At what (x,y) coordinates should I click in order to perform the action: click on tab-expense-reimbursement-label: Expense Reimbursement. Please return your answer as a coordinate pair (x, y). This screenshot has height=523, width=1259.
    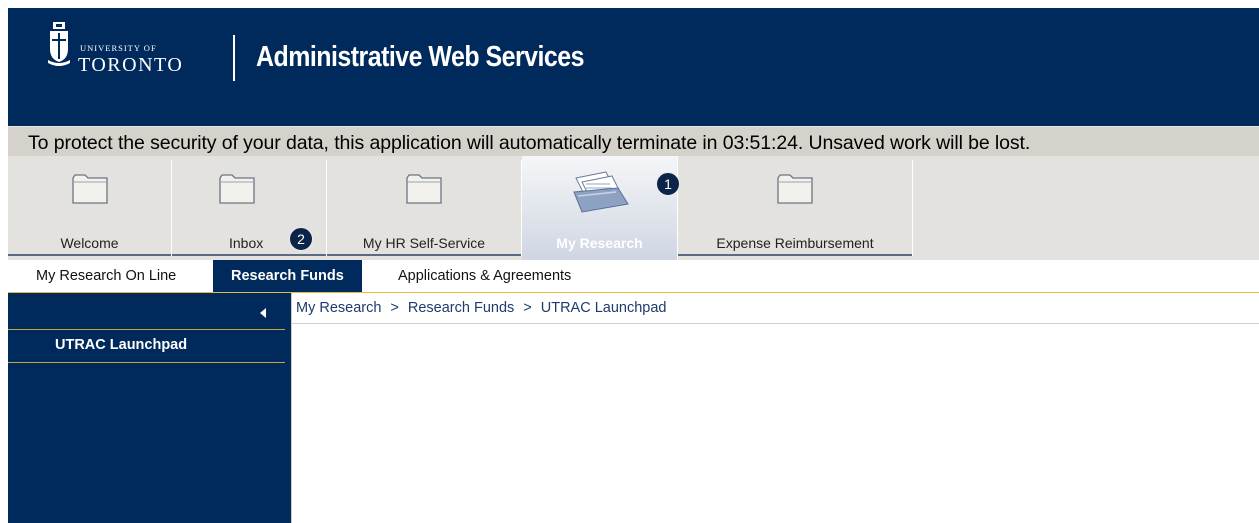
    Looking at the image, I should click on (795, 243).